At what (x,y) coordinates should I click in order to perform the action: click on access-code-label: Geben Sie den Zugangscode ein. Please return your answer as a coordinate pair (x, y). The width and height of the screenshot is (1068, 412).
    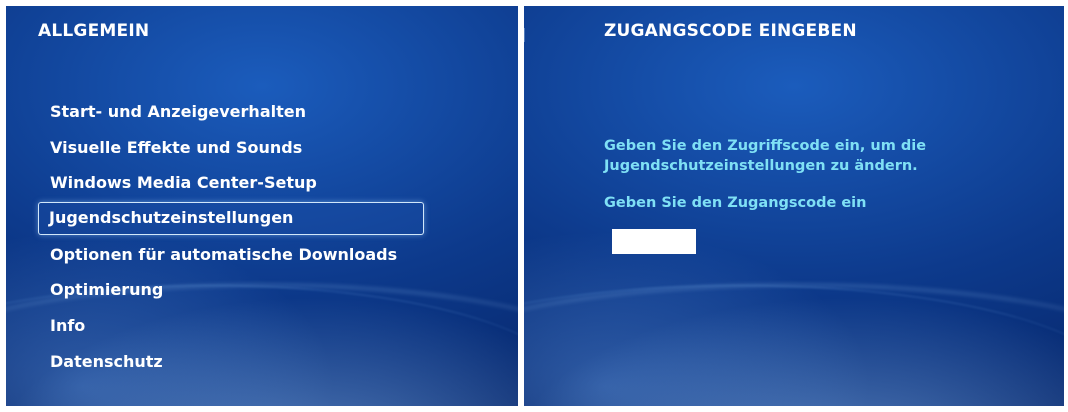
    Looking at the image, I should click on (735, 203).